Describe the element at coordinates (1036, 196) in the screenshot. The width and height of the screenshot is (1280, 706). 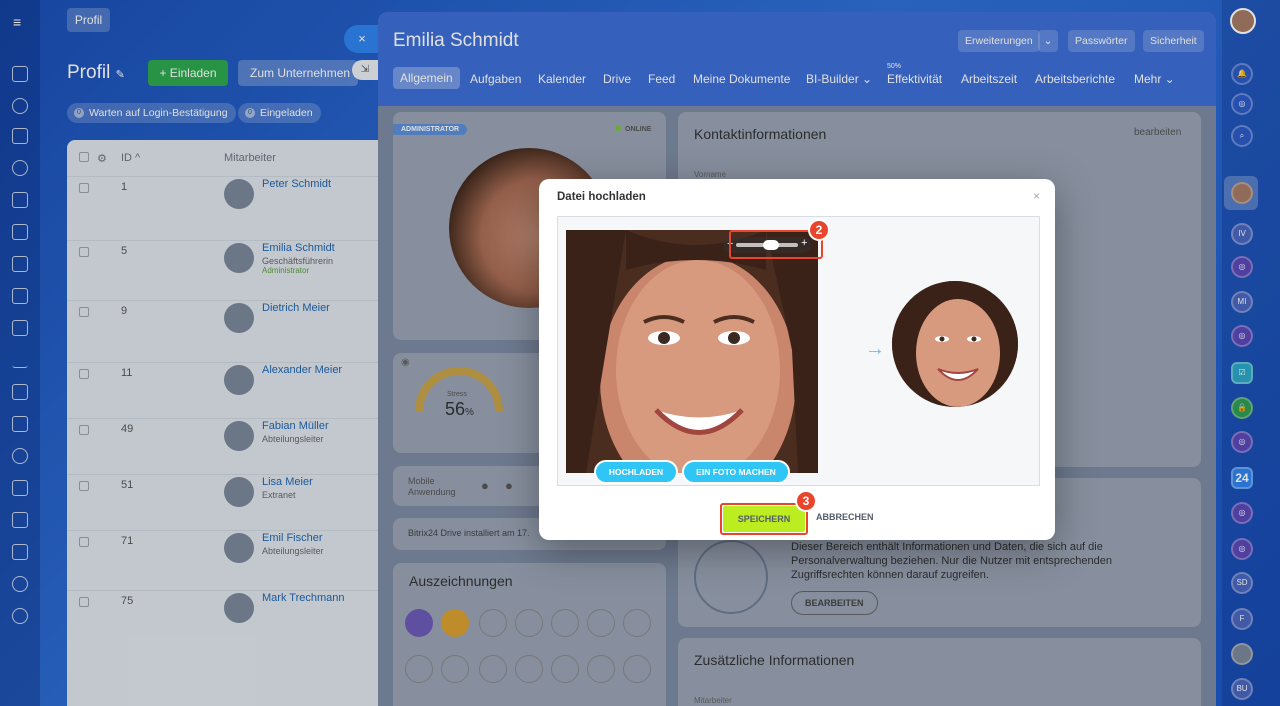
I see `close-icon: ×` at that location.